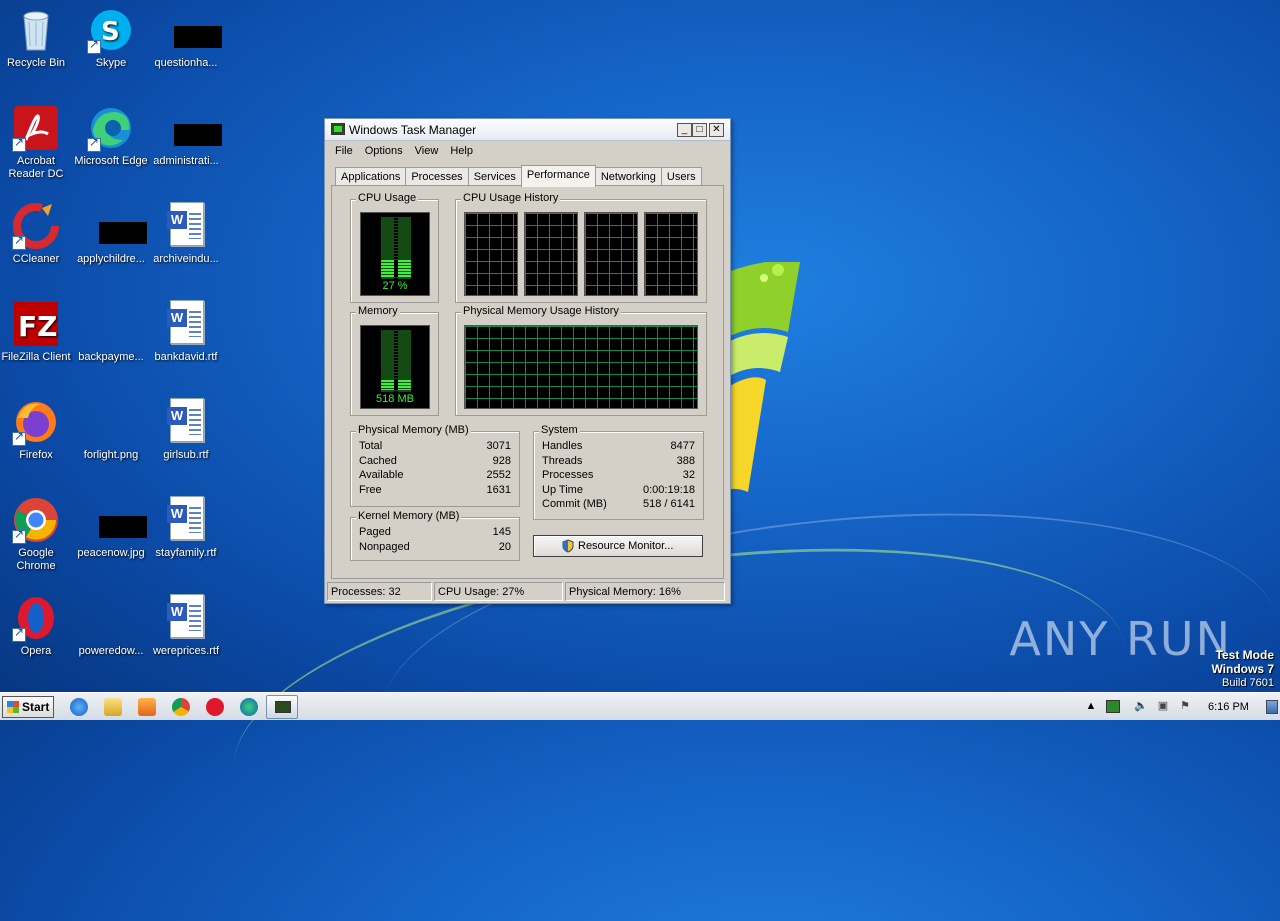  Describe the element at coordinates (562, 446) in the screenshot. I see `stat-label: Handles` at that location.